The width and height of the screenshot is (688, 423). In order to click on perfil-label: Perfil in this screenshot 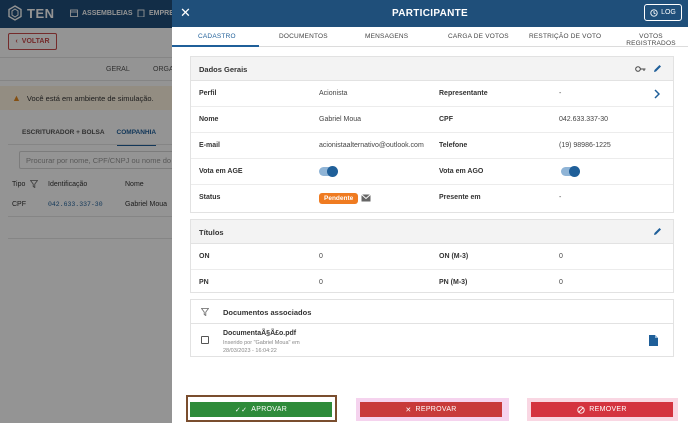, I will do `click(208, 93)`.